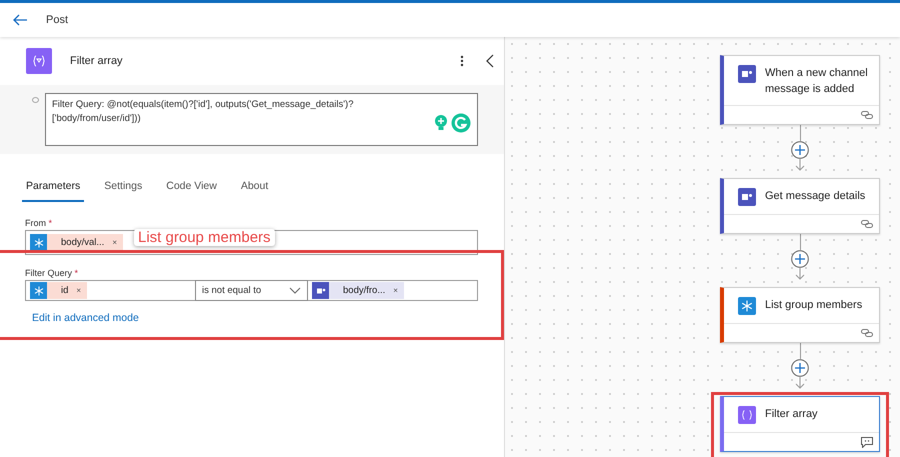 The width and height of the screenshot is (900, 457). Describe the element at coordinates (800, 315) in the screenshot. I see `flow-step-card: List group members` at that location.